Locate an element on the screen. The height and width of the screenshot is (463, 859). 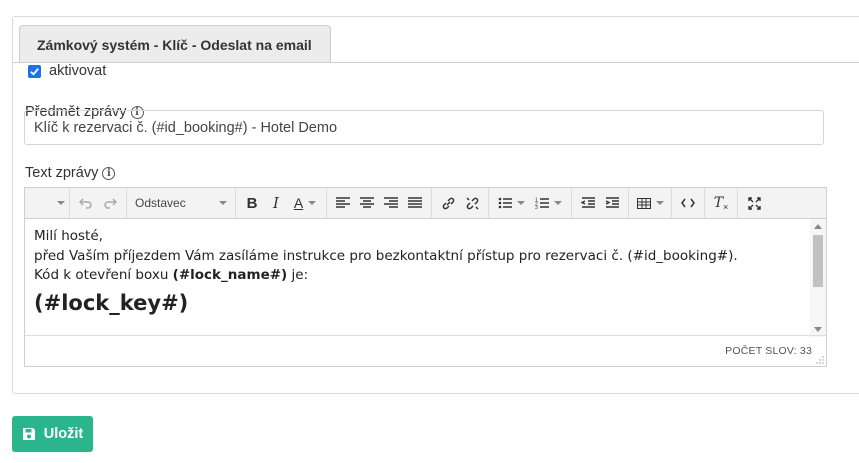
align-center-icon is located at coordinates (367, 203).